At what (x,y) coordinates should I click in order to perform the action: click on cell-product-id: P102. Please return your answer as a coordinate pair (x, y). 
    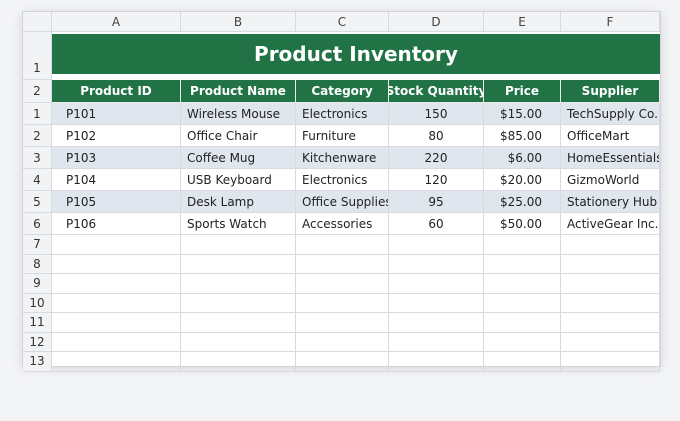
    Looking at the image, I should click on (116, 136).